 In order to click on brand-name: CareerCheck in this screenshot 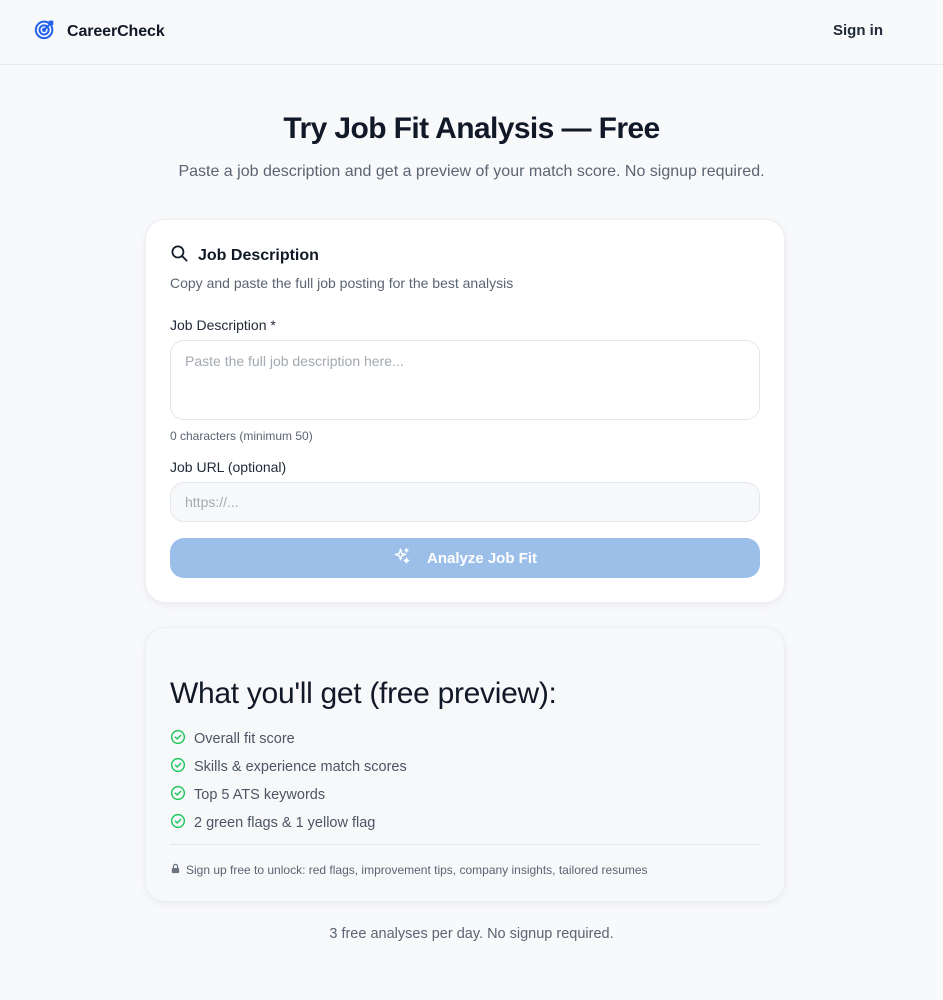, I will do `click(116, 31)`.